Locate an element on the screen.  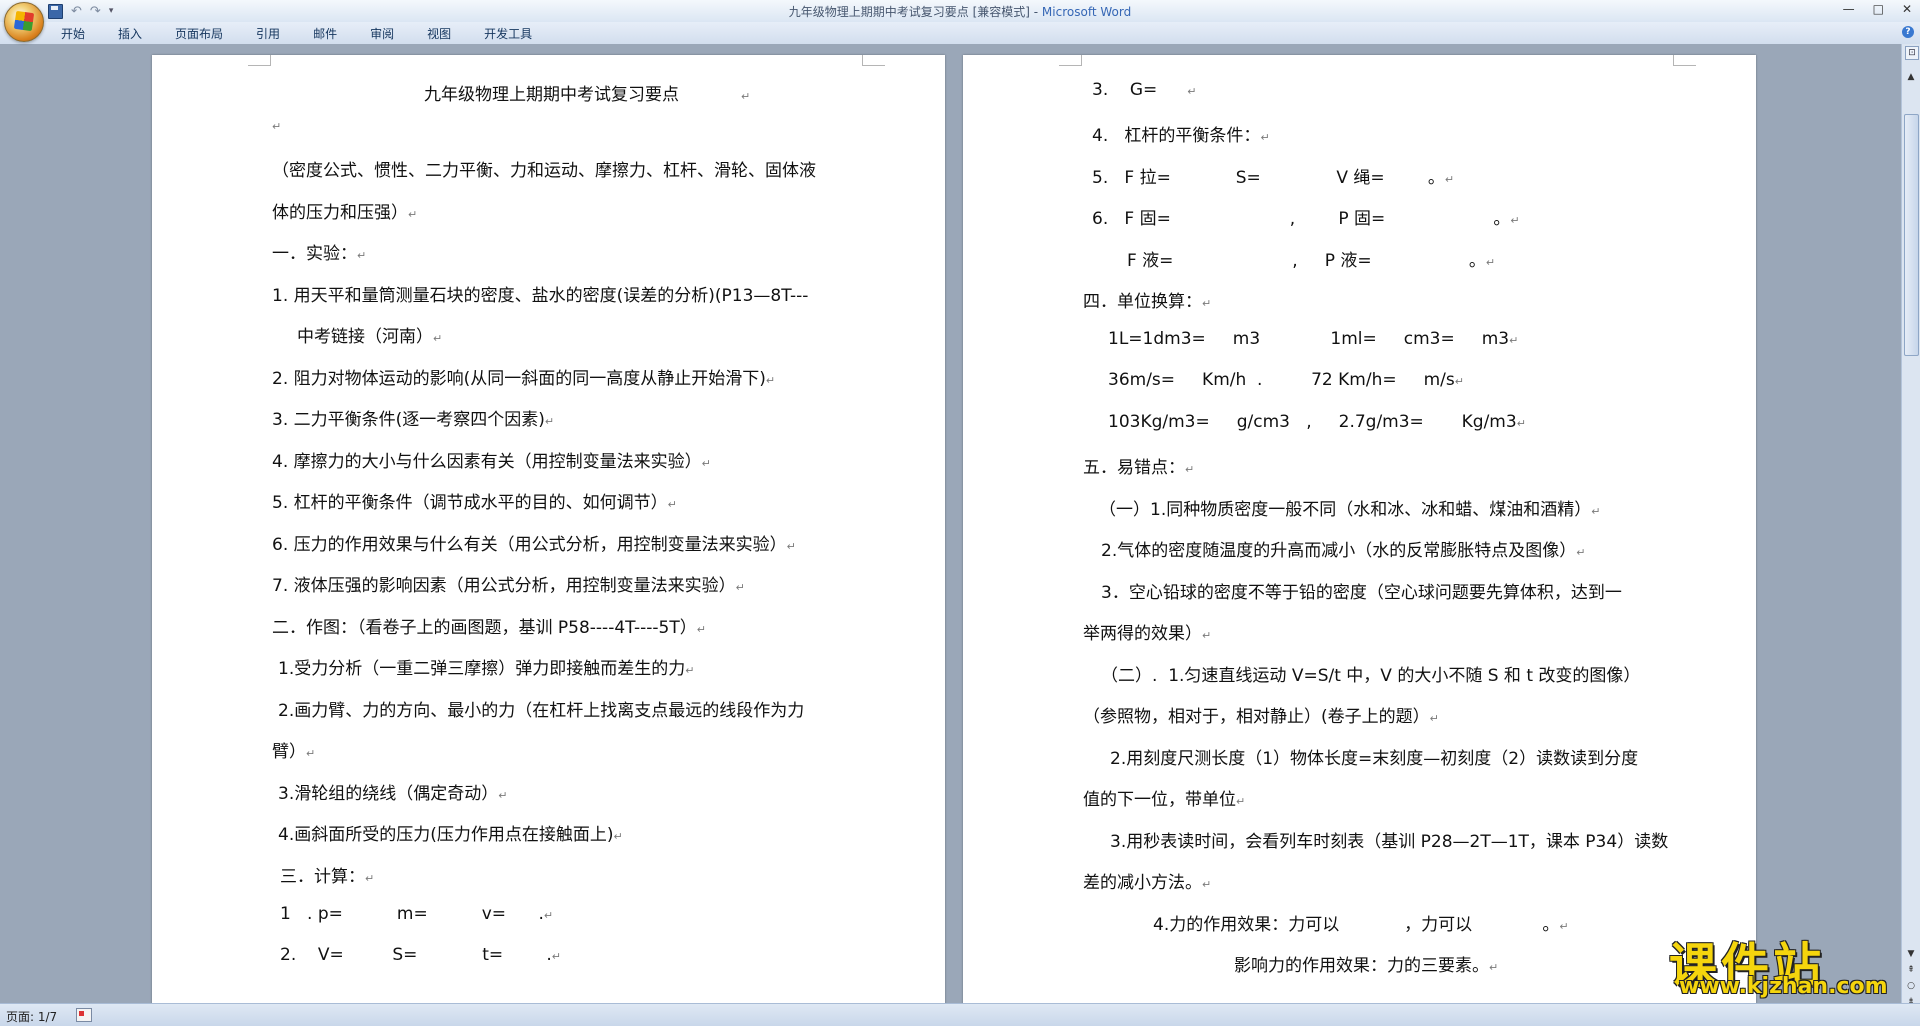
text-line: 举两得的效果）↵ is located at coordinates (1147, 634).